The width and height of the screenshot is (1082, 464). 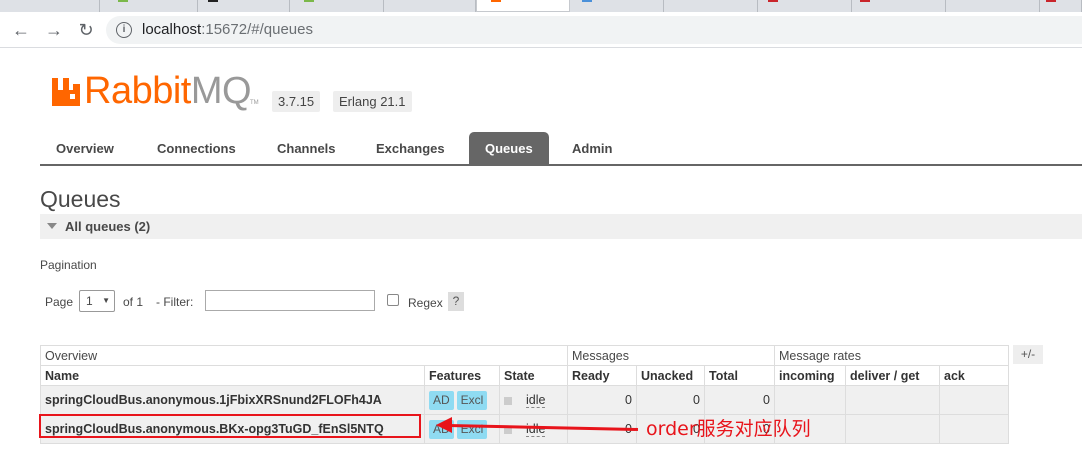 What do you see at coordinates (254, 103) in the screenshot?
I see `trademark-mark: TM` at bounding box center [254, 103].